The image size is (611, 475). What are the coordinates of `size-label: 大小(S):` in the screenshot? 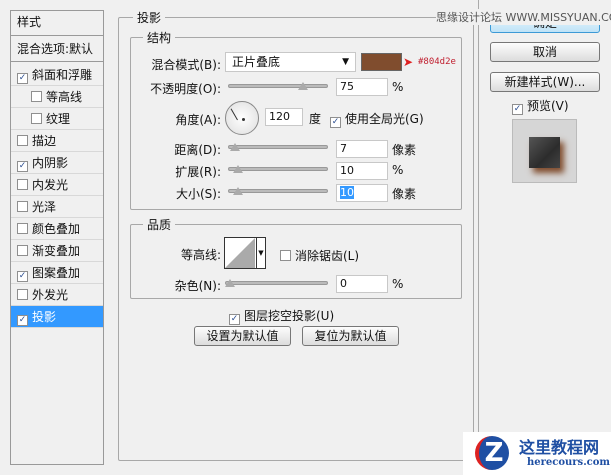 It's located at (198, 194).